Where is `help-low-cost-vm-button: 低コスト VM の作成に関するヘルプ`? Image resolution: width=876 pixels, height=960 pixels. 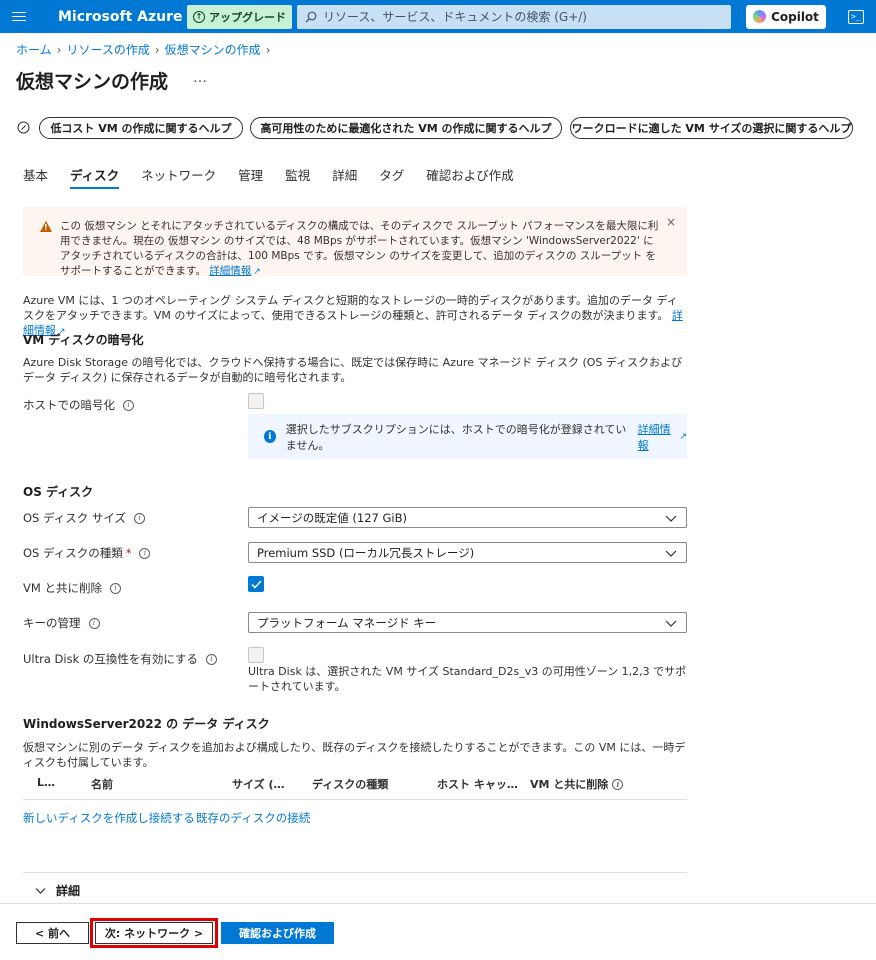 help-low-cost-vm-button: 低コスト VM の作成に関するヘルプ is located at coordinates (141, 128).